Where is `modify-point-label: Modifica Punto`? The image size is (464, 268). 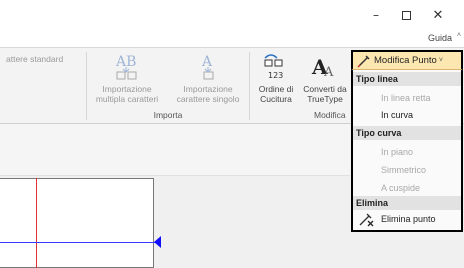 modify-point-label: Modifica Punto is located at coordinates (405, 60).